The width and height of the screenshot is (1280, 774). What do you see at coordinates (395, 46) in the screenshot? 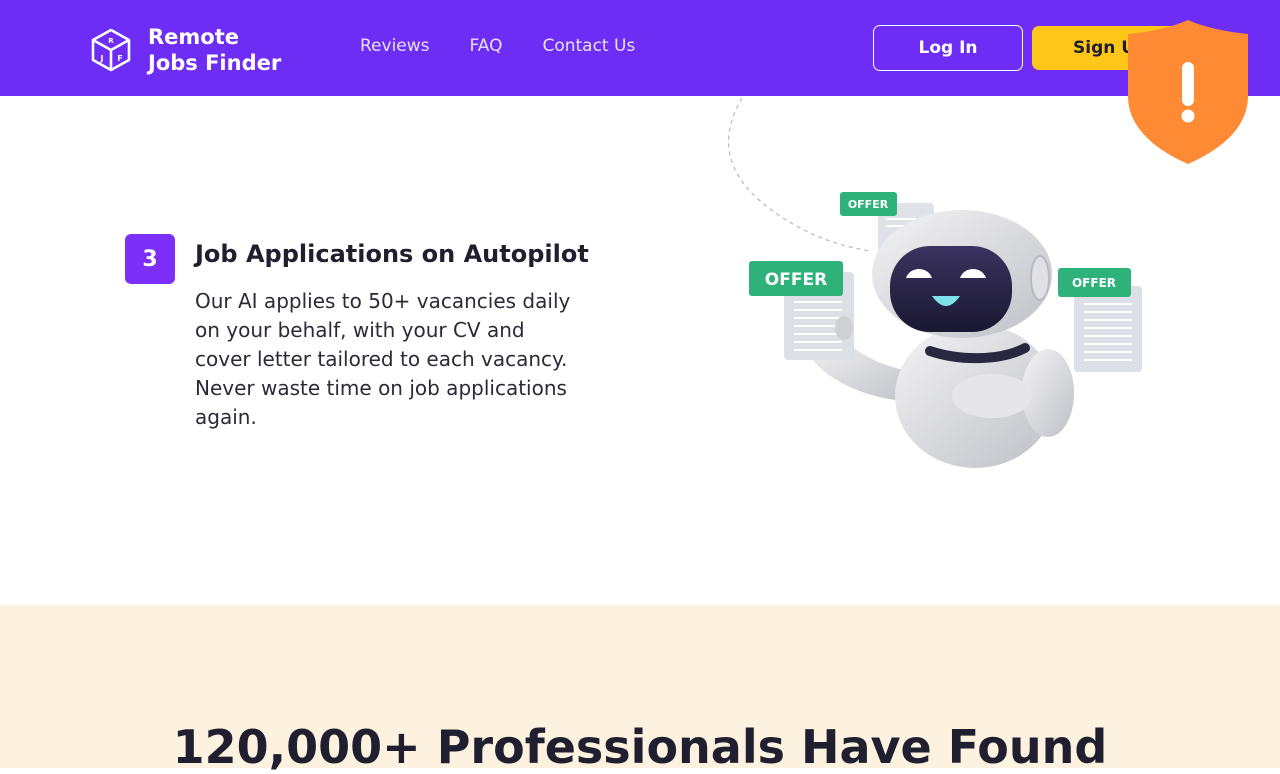
I see `nav-link-reviews: Reviews` at bounding box center [395, 46].